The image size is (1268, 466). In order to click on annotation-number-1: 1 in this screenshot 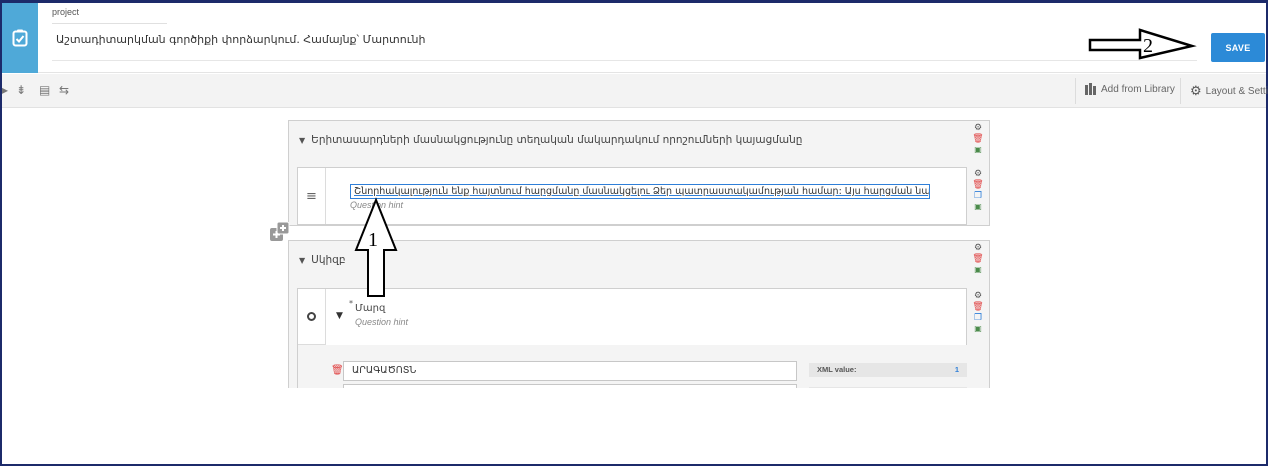, I will do `click(373, 240)`.